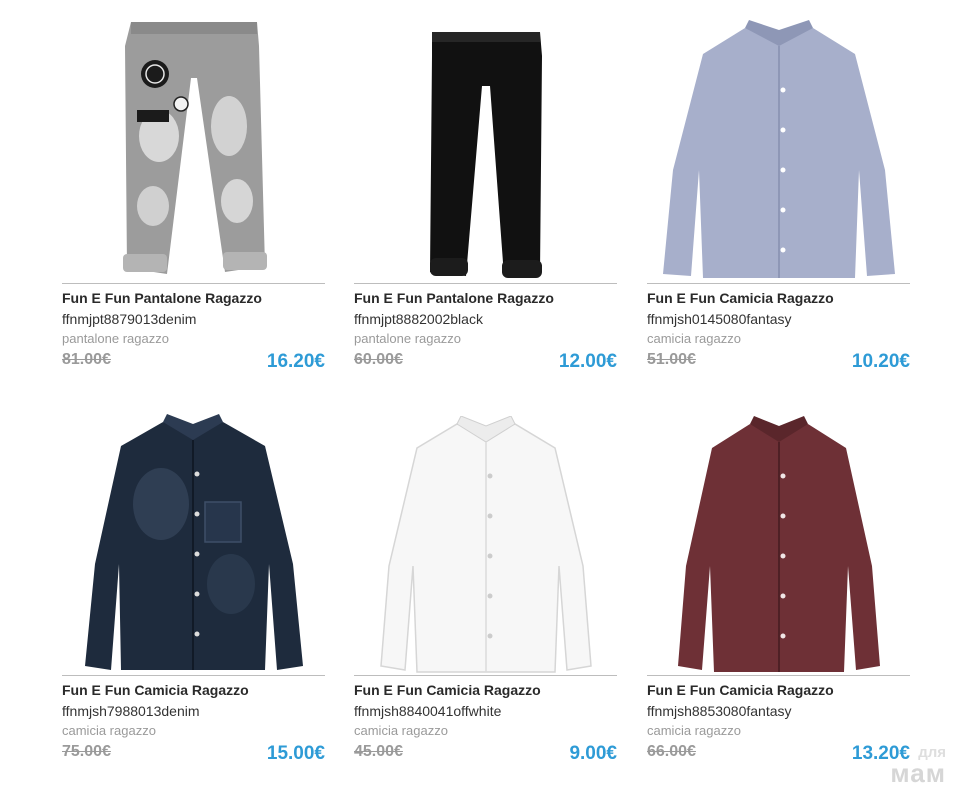 Image resolution: width=960 pixels, height=796 pixels. Describe the element at coordinates (593, 753) in the screenshot. I see `sale-price: 9.00€` at that location.